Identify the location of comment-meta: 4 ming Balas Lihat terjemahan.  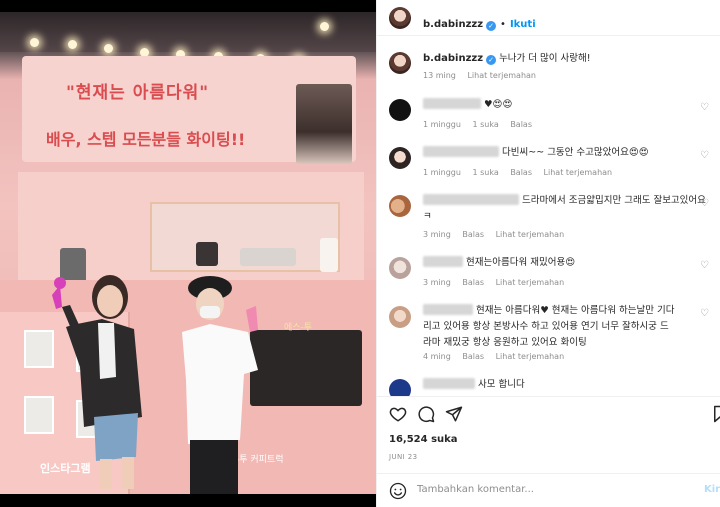
(498, 356).